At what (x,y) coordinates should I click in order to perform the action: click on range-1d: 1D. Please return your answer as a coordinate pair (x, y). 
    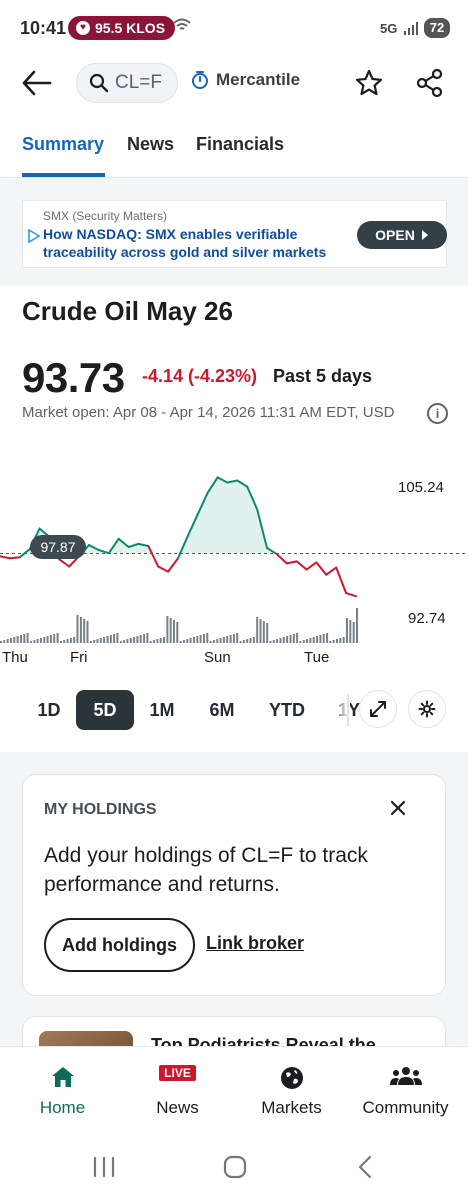
    Looking at the image, I should click on (49, 710).